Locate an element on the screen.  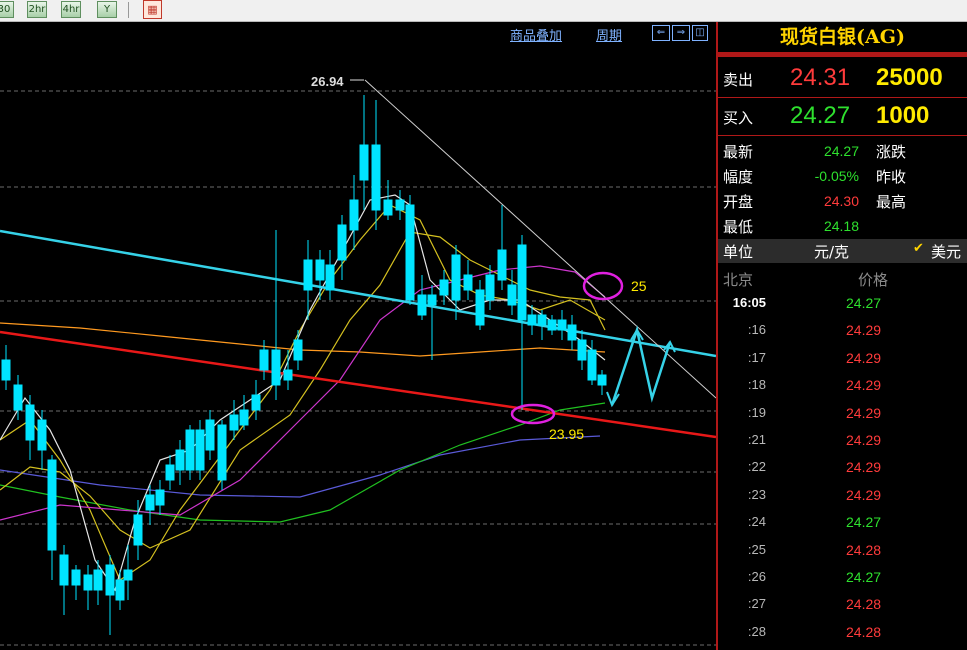
period-year-button: Y is located at coordinates (107, 9).